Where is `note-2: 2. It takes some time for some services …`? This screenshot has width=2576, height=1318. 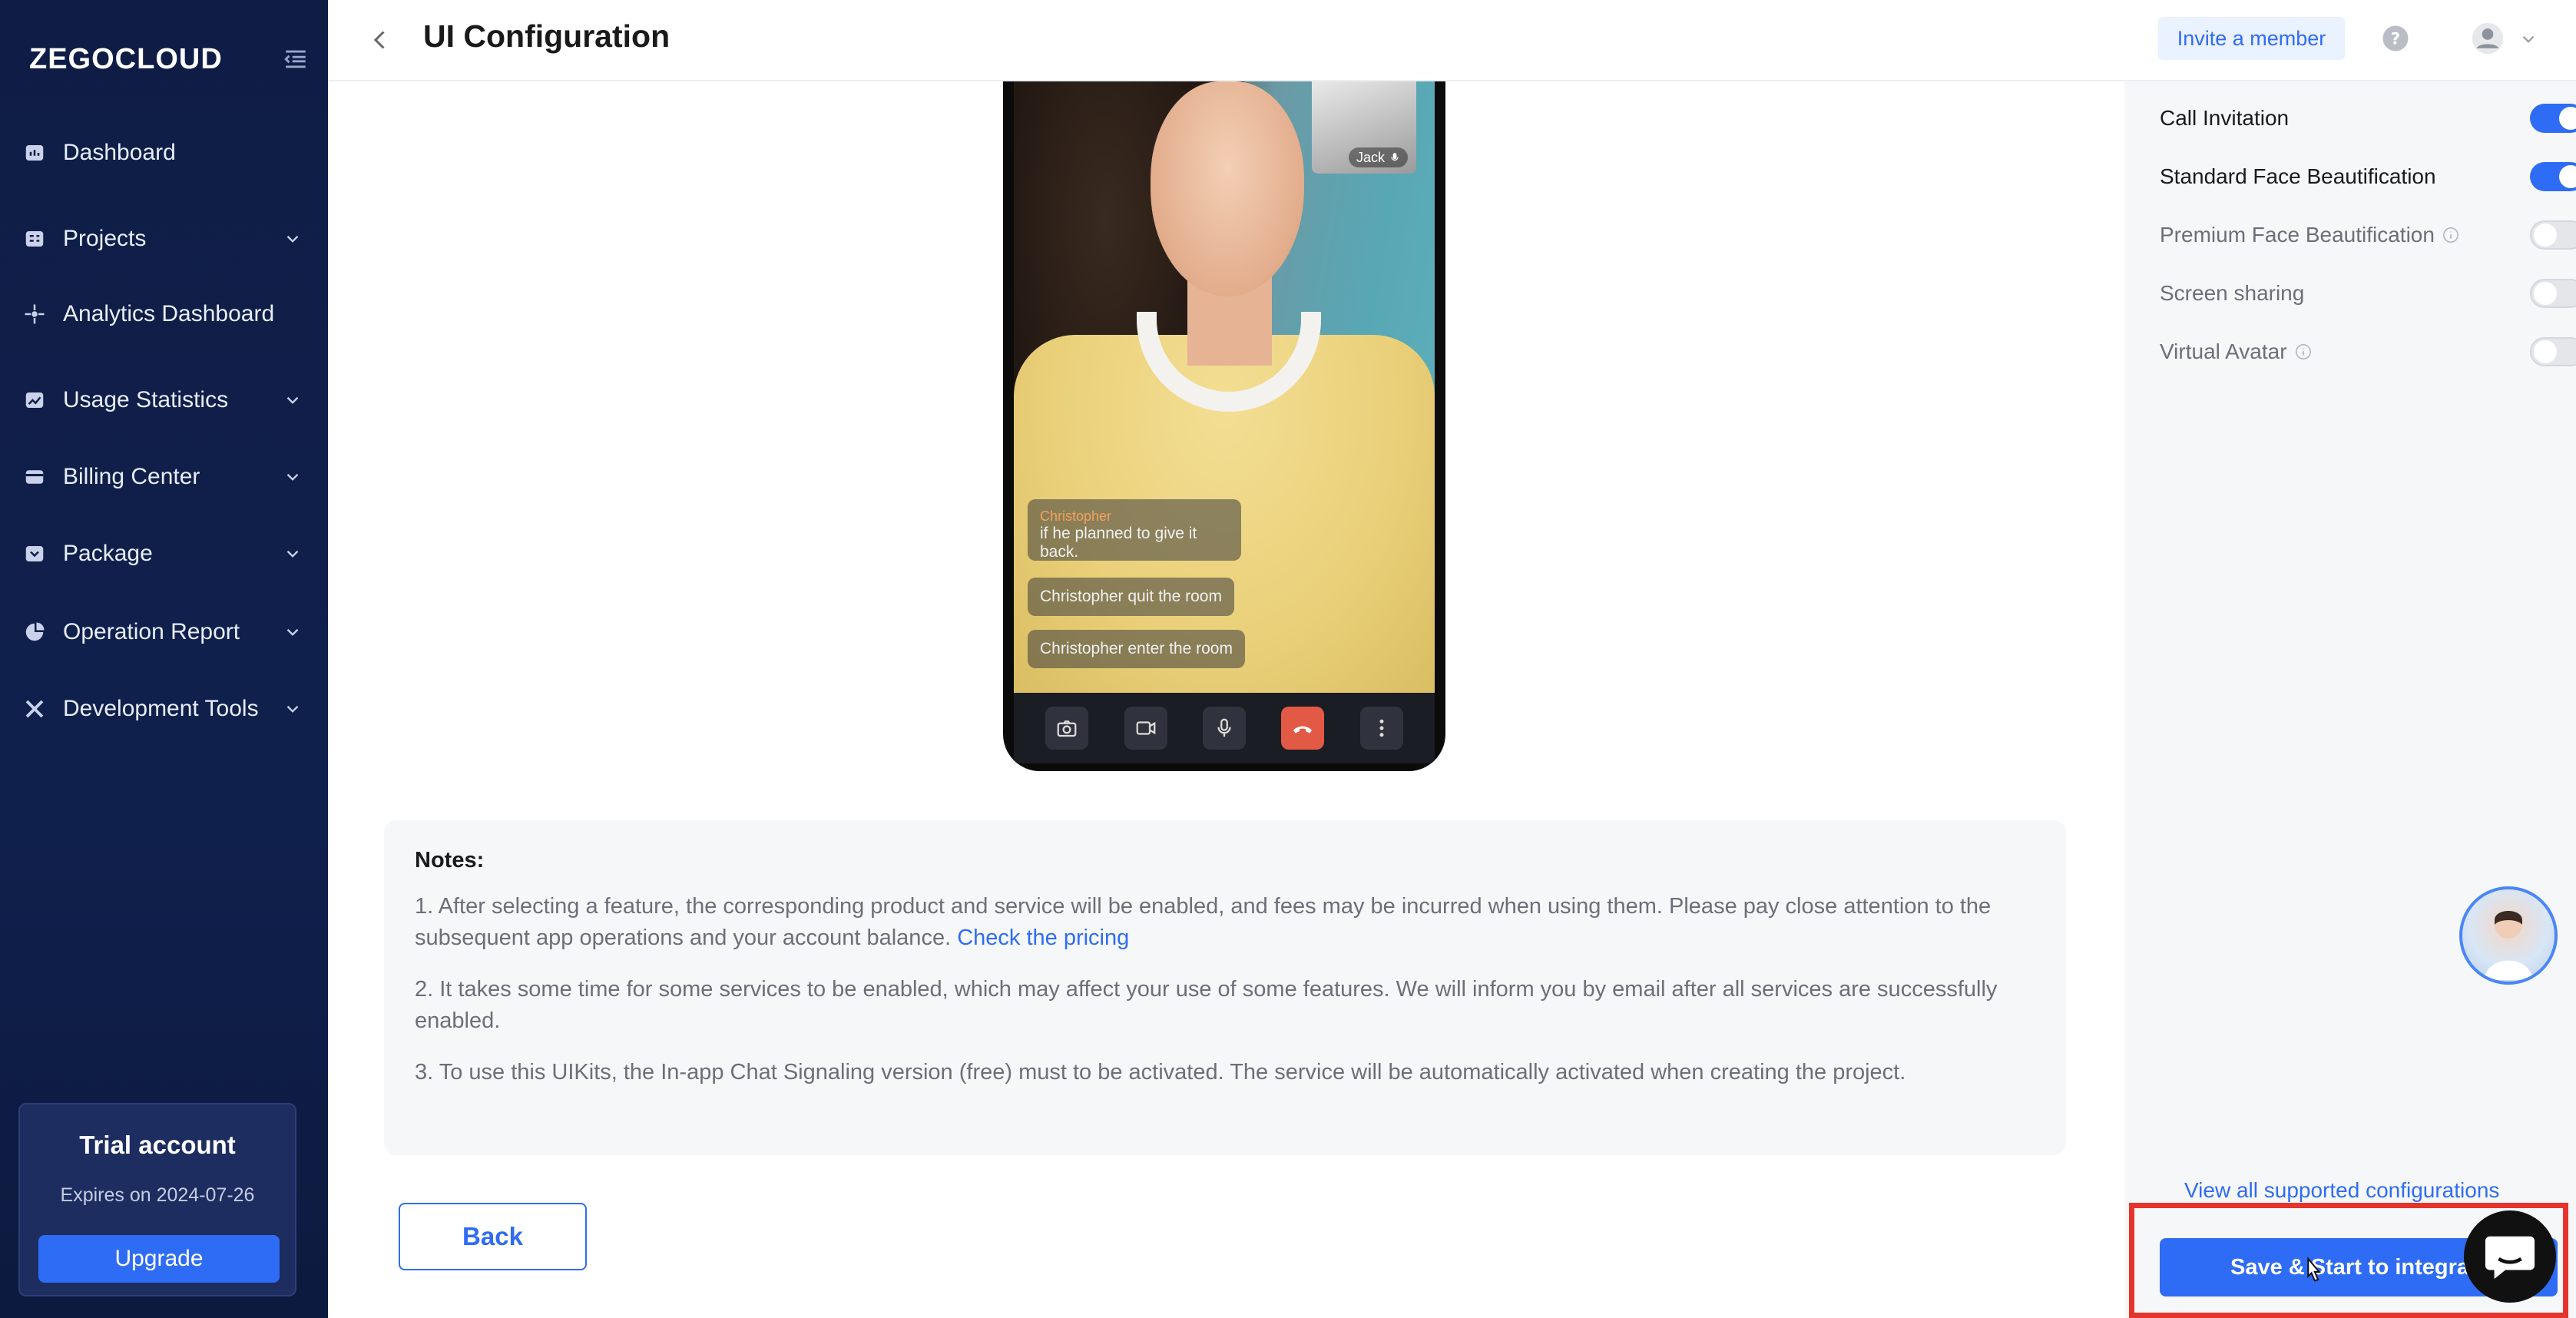
note-2: 2. It takes some time for some services … is located at coordinates (1206, 1005).